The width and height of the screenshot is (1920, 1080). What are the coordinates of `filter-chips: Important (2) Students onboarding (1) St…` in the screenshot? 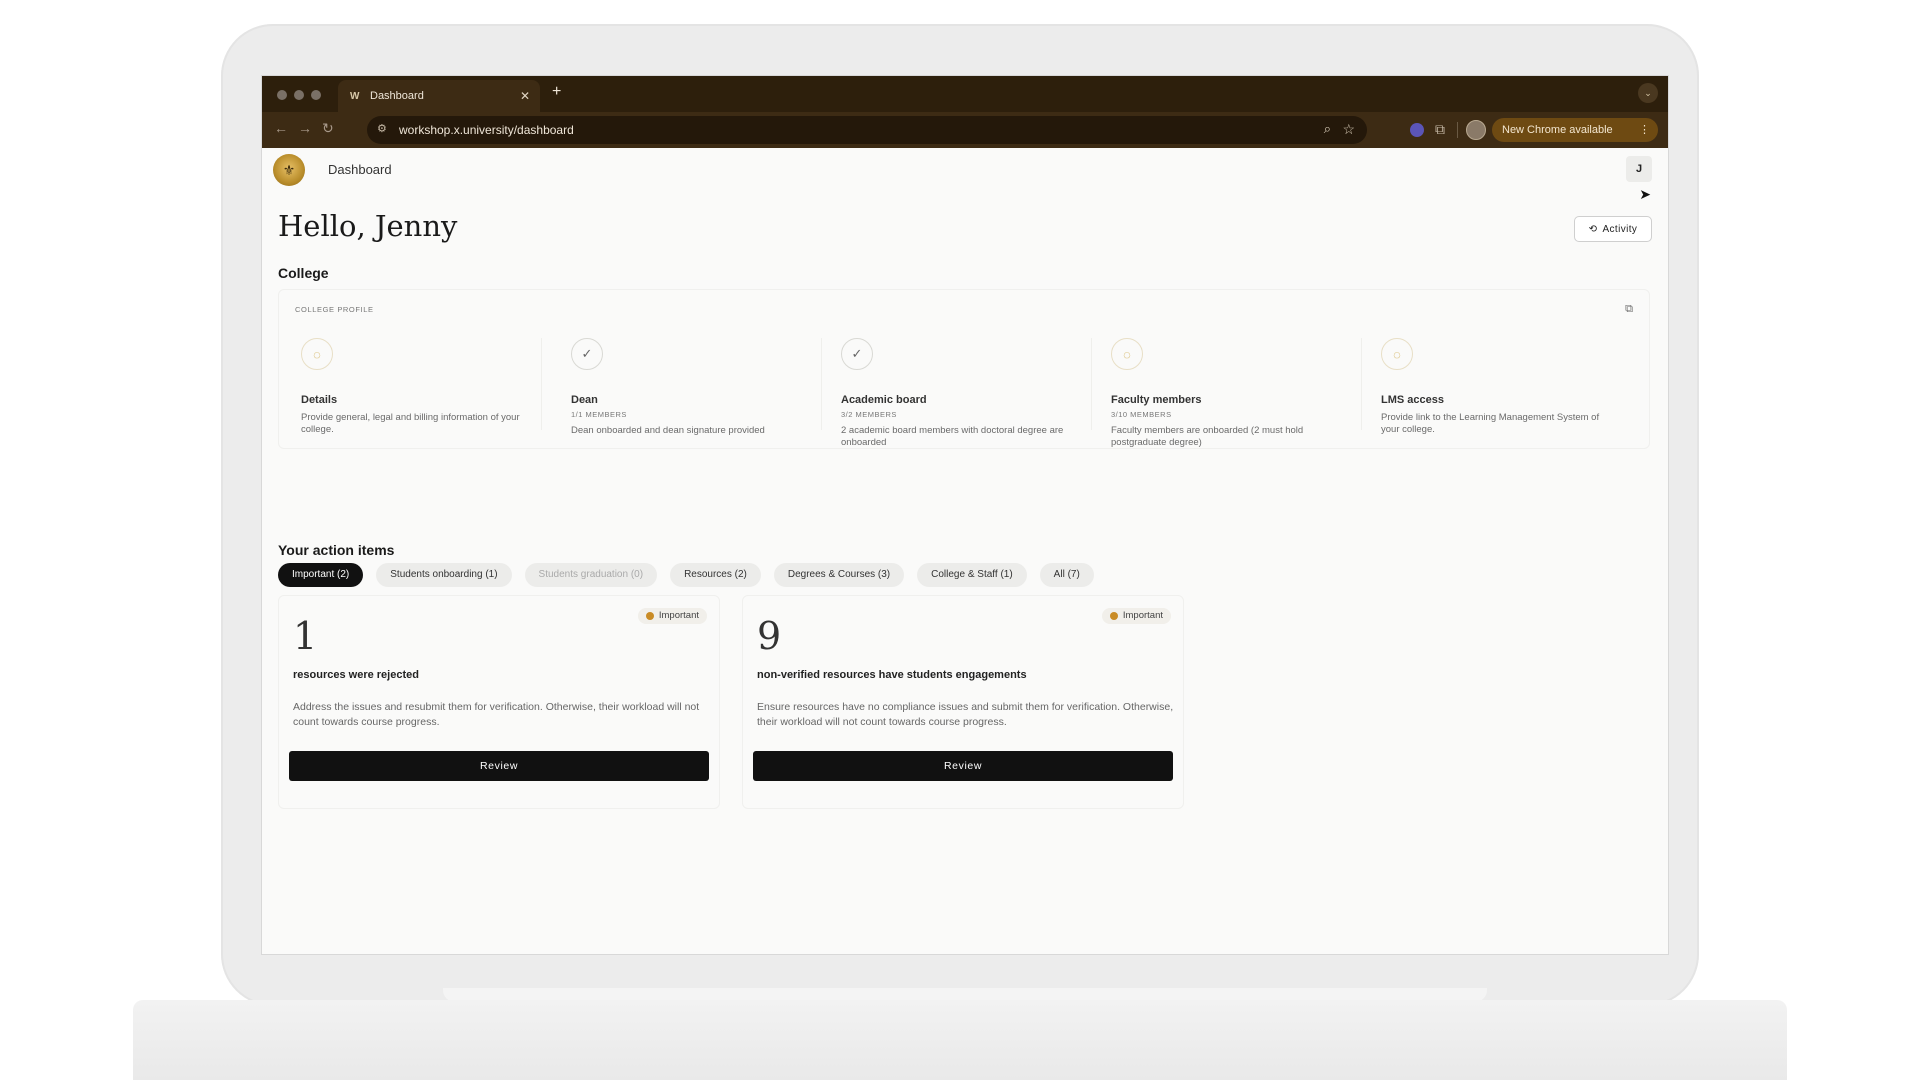 It's located at (686, 575).